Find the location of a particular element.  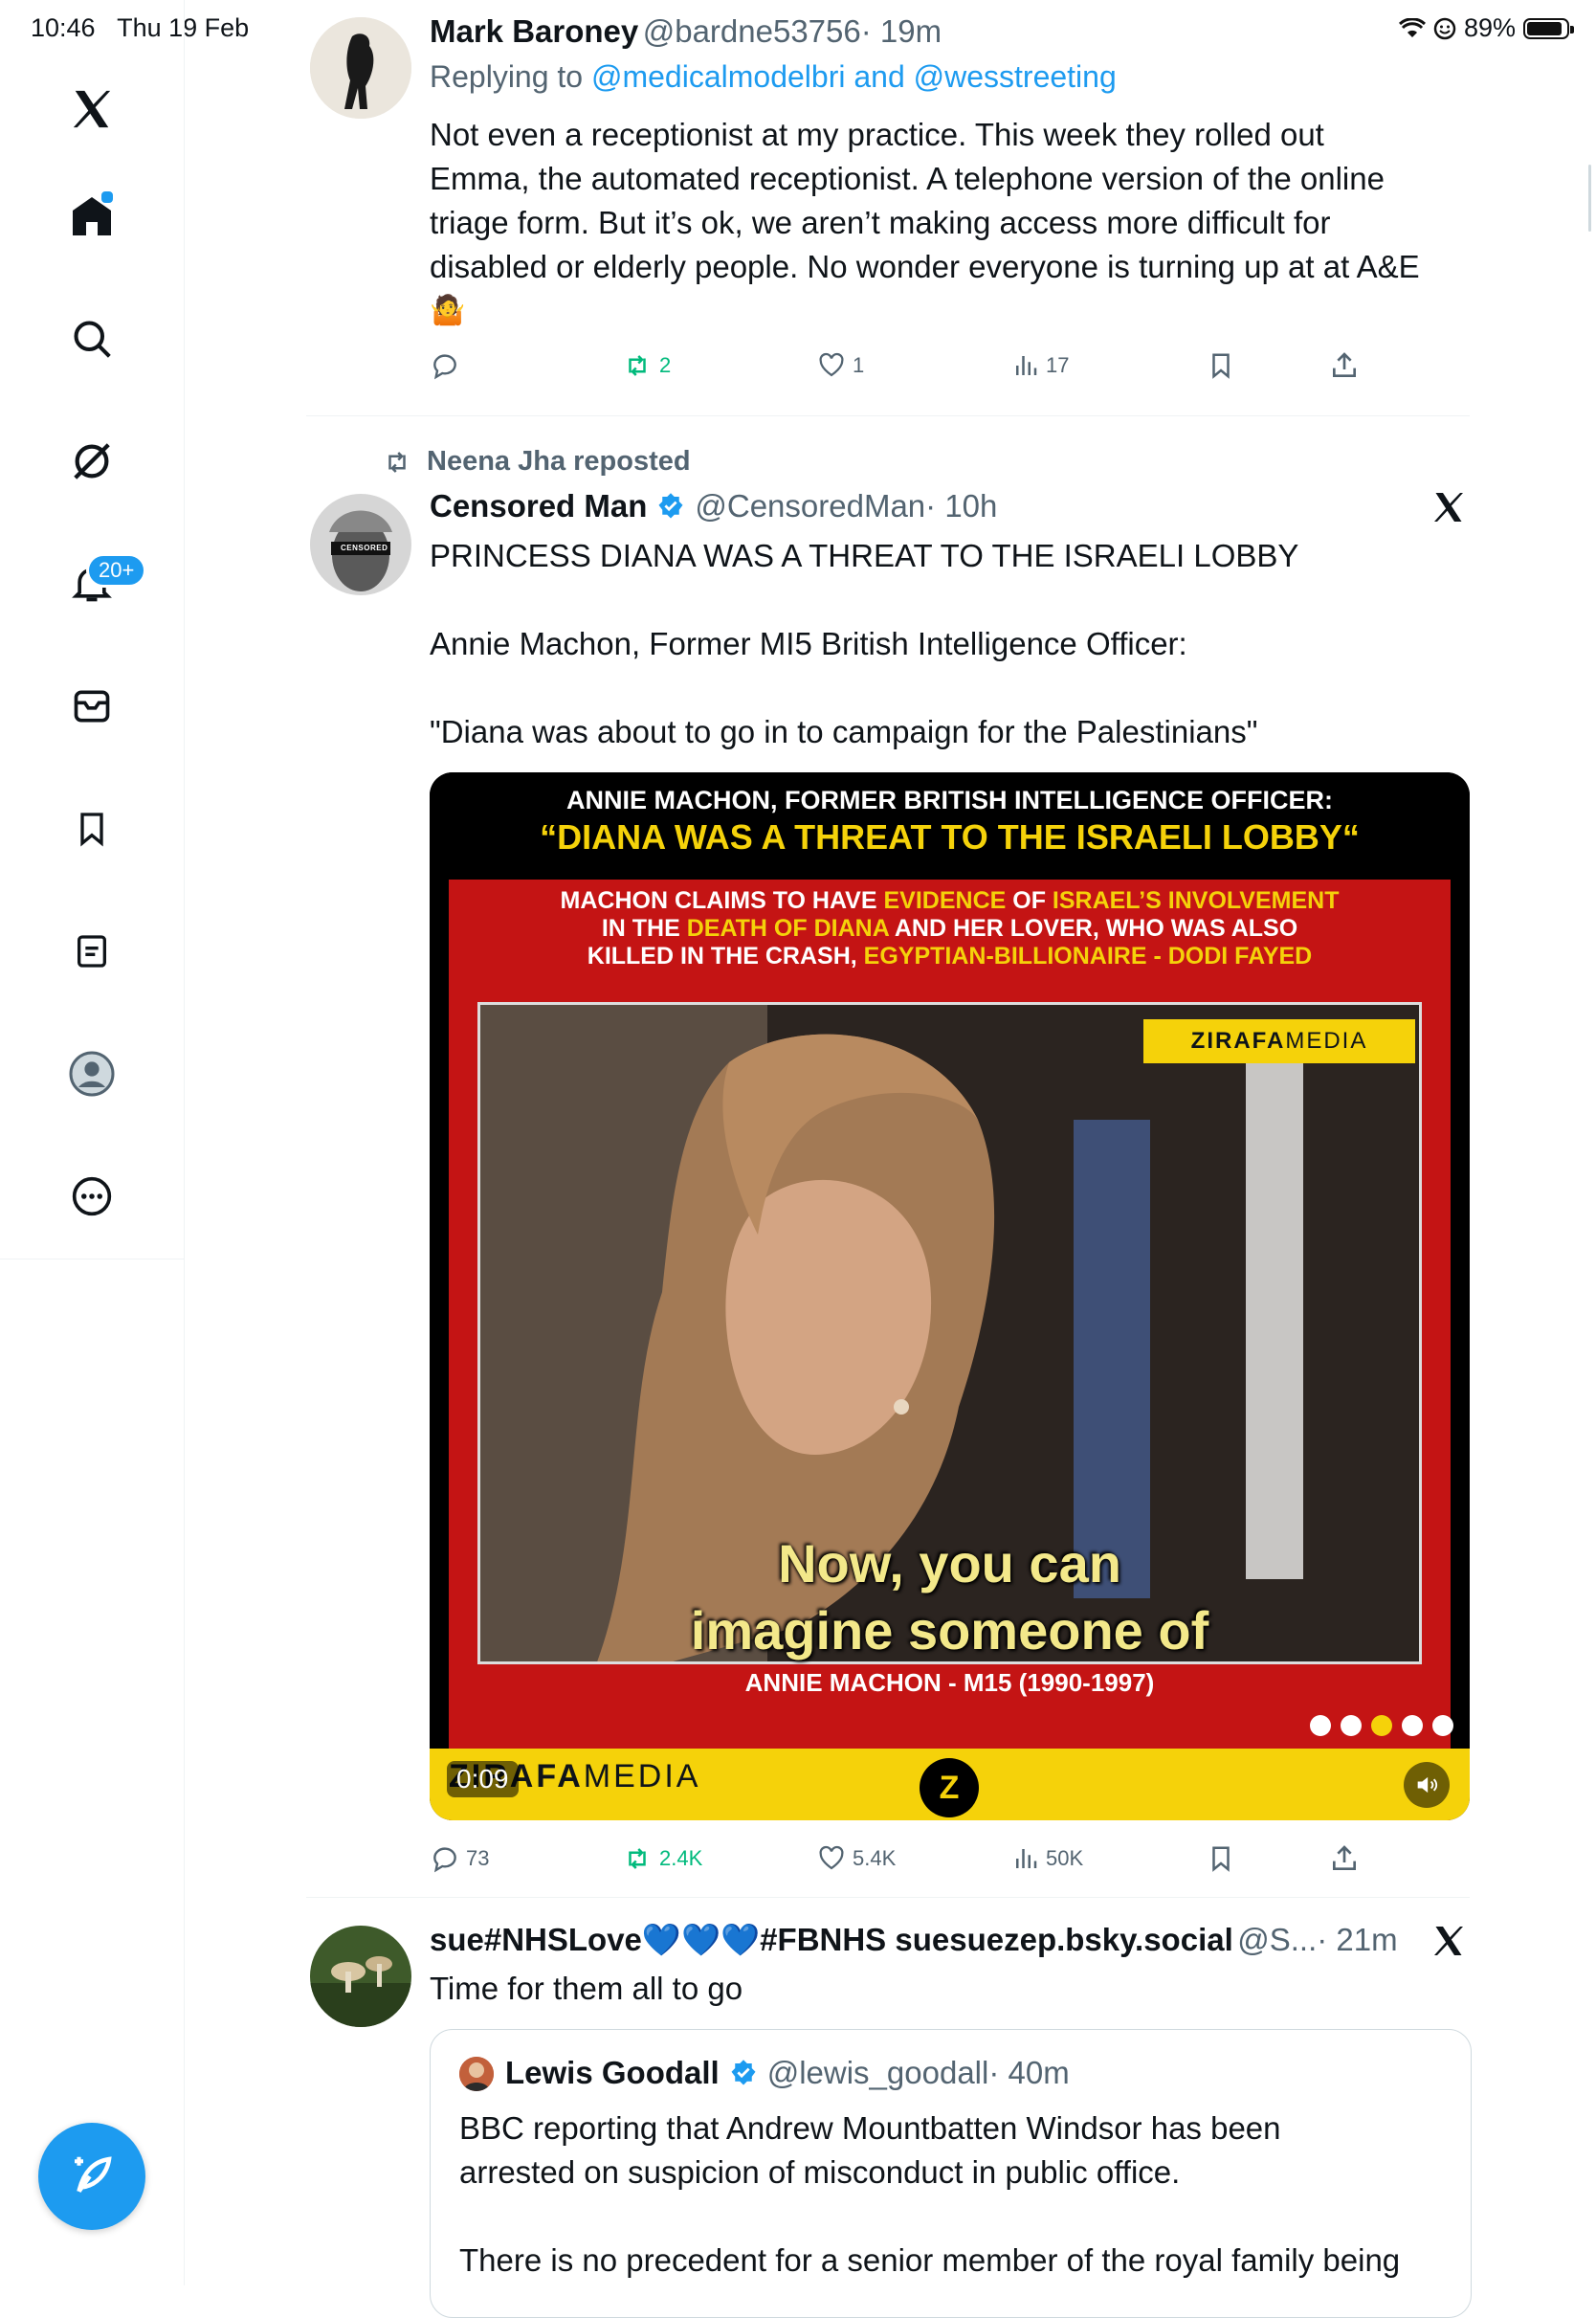

compose-feather-icon is located at coordinates (94, 2175).